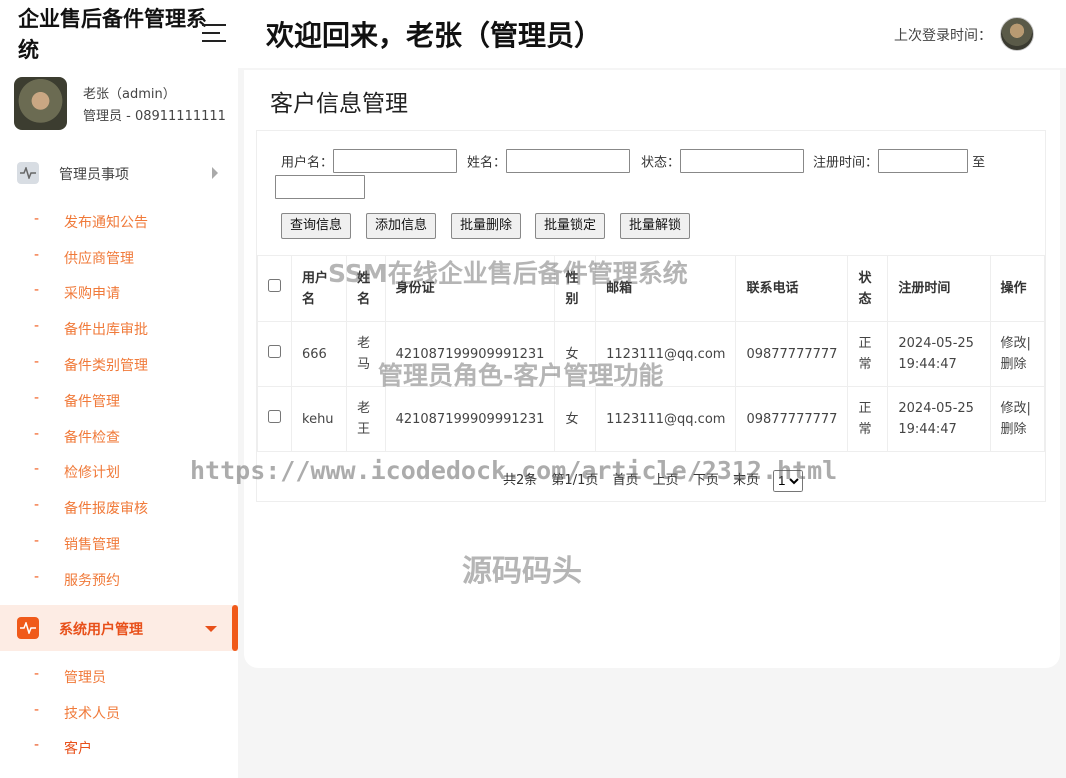  I want to click on menu-item-parts: - 备件管理, so click(119, 400).